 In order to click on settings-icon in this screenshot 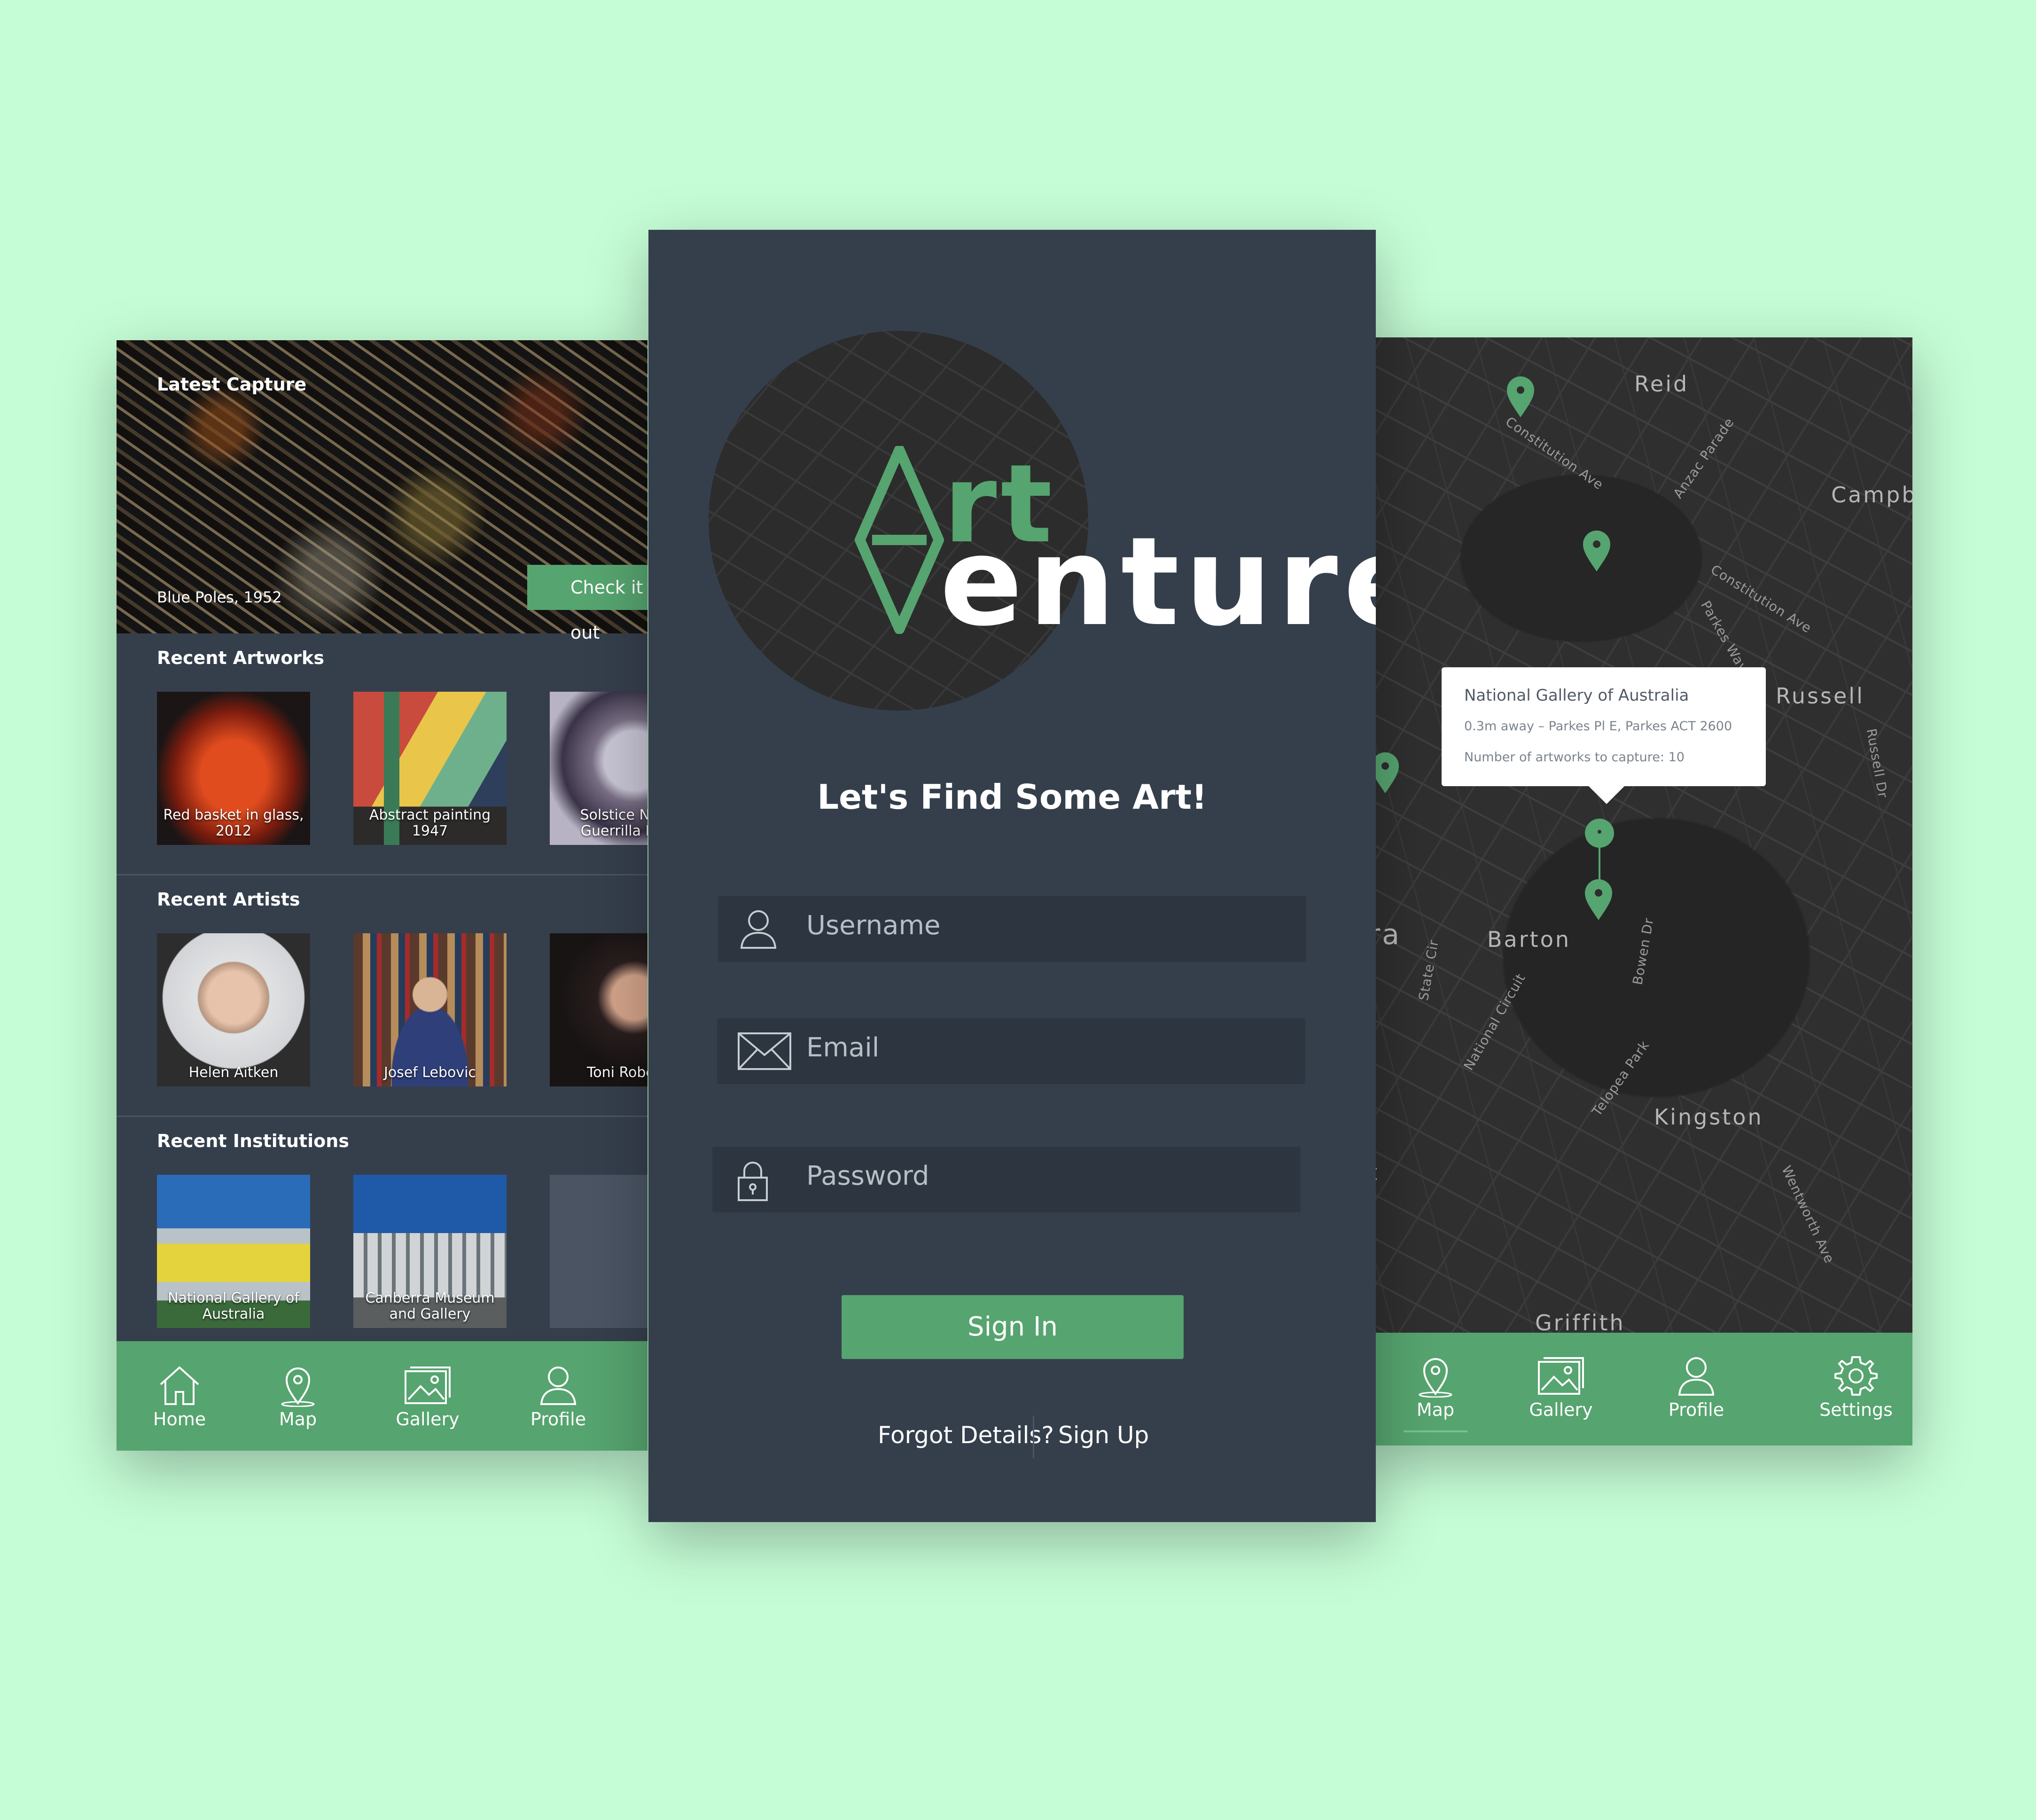, I will do `click(1856, 1376)`.